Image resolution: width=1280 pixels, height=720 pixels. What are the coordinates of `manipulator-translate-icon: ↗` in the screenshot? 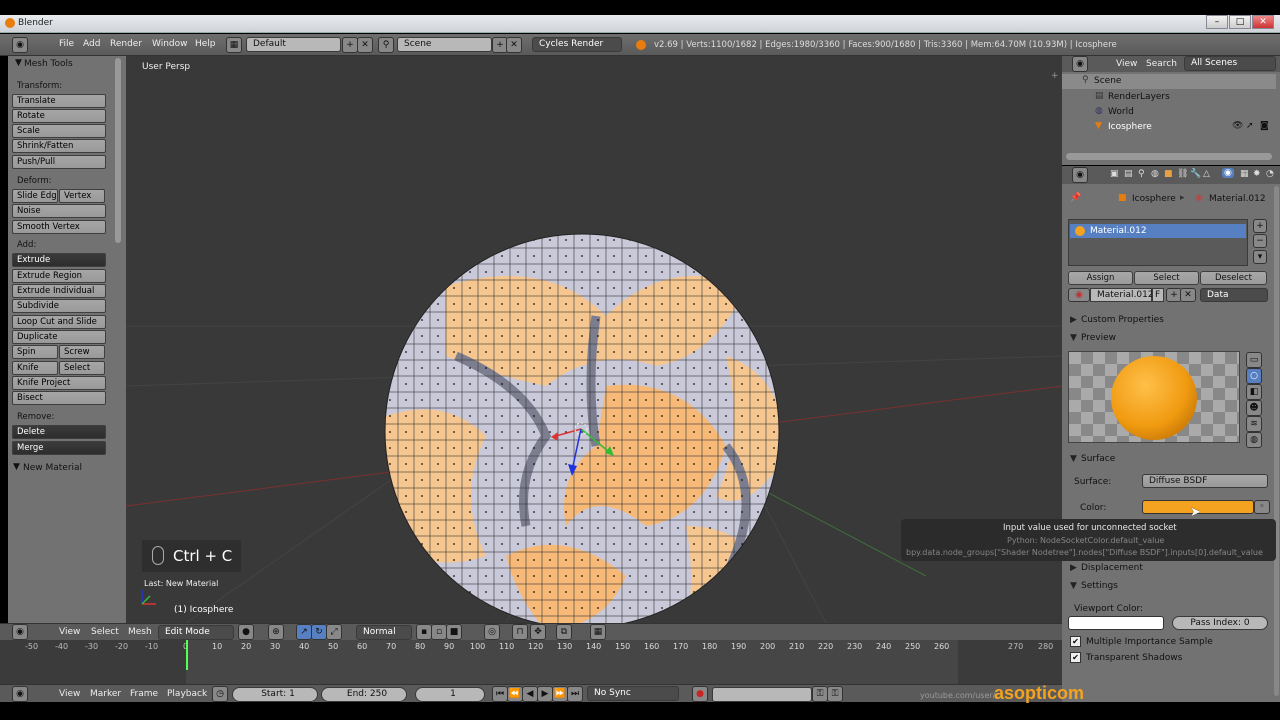 It's located at (304, 632).